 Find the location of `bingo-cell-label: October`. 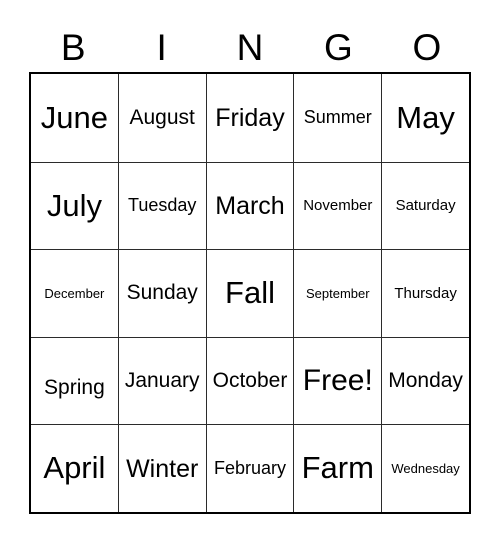

bingo-cell-label: October is located at coordinates (250, 381).